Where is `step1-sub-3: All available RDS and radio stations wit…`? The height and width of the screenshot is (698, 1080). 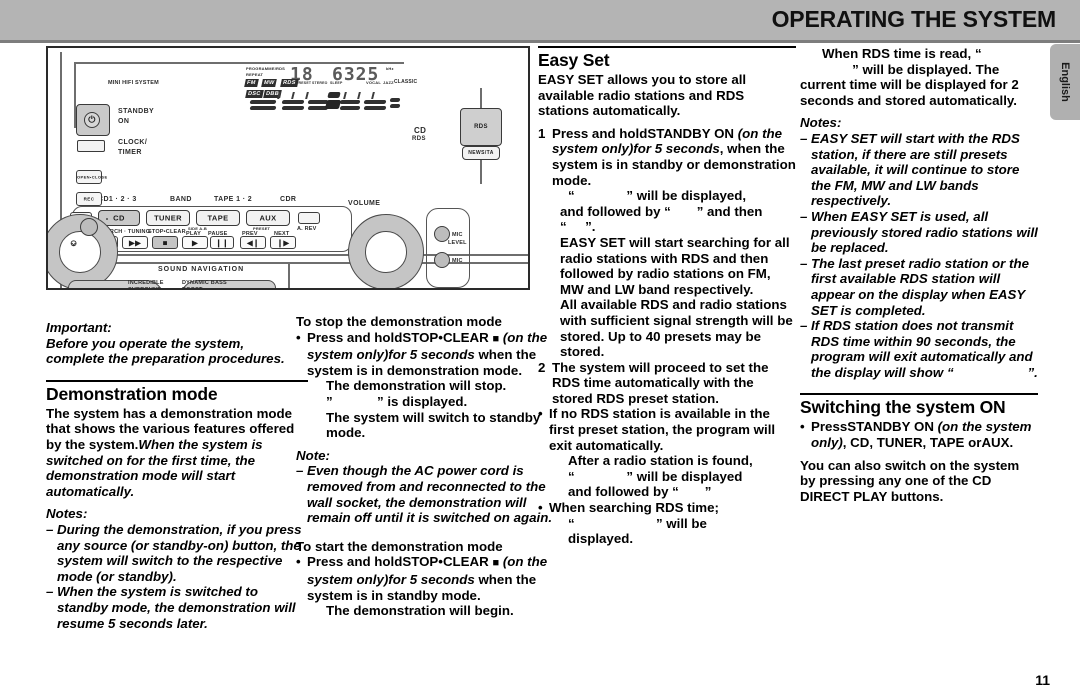
step1-sub-3: All available RDS and radio stations wit… is located at coordinates (676, 328).